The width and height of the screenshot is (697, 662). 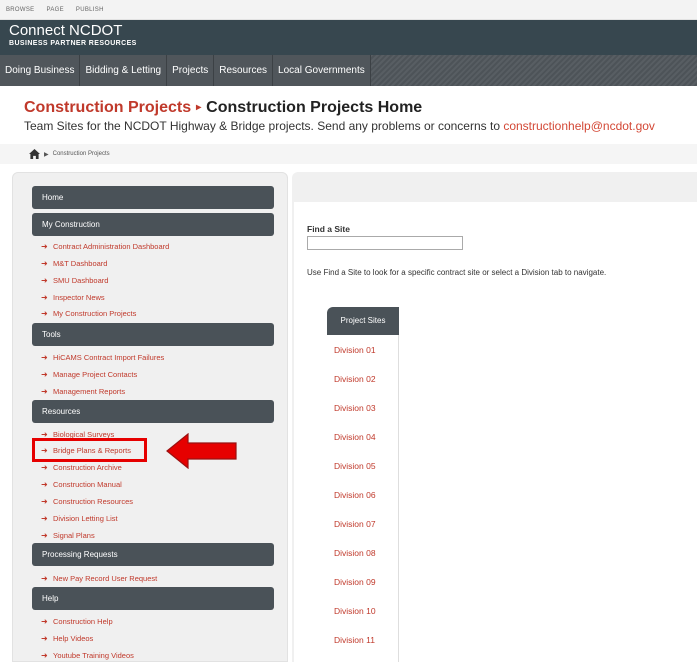 I want to click on sidebar-link-construction-help: ➜ Construction Help, so click(x=77, y=621).